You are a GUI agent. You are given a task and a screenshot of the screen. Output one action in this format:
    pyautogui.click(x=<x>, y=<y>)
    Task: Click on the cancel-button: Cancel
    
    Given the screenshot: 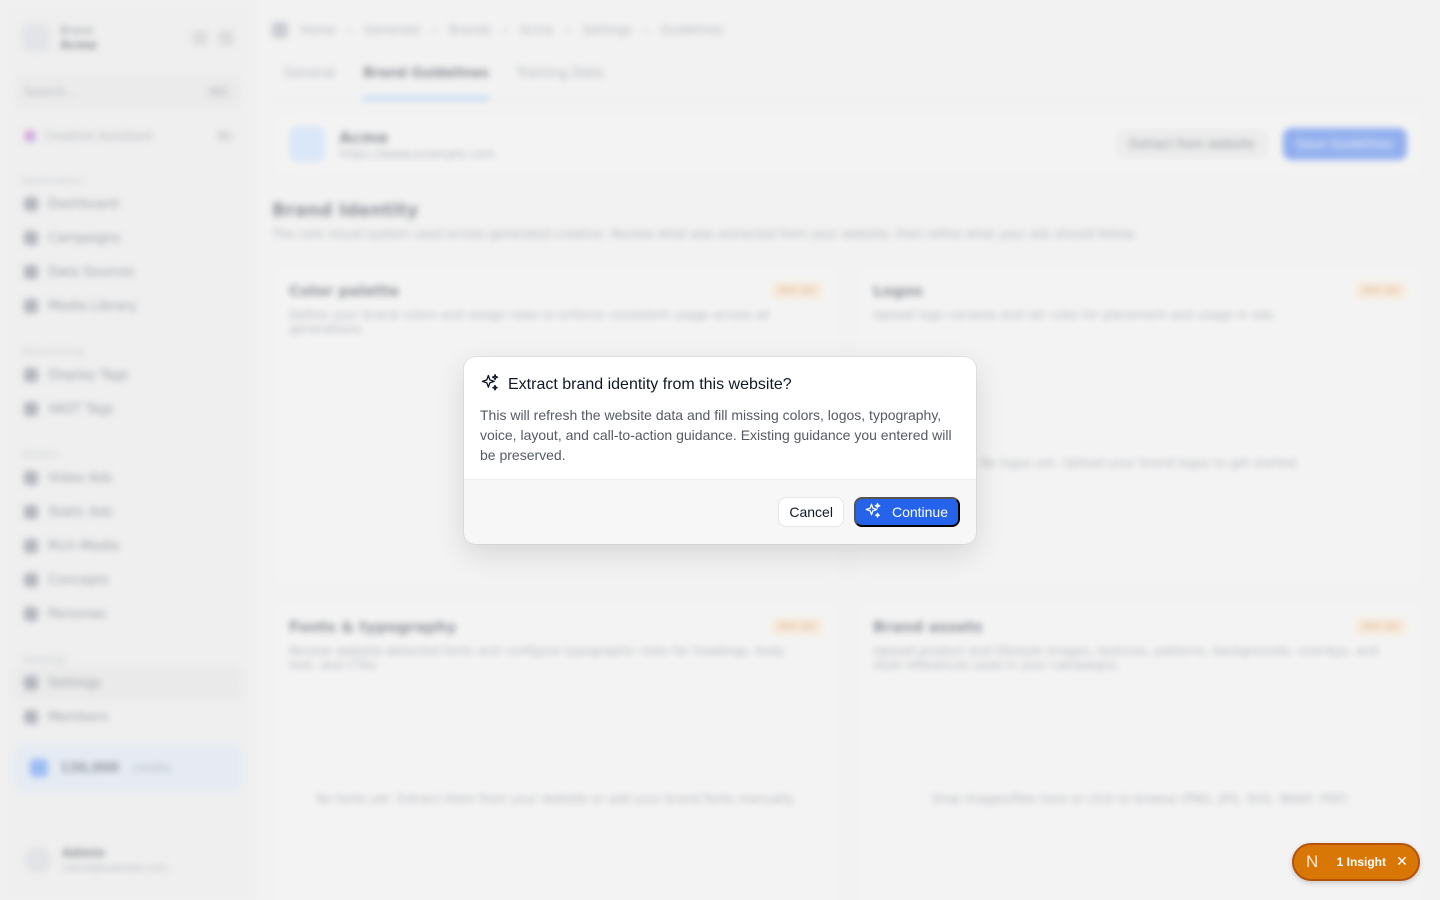 What is the action you would take?
    pyautogui.click(x=811, y=512)
    